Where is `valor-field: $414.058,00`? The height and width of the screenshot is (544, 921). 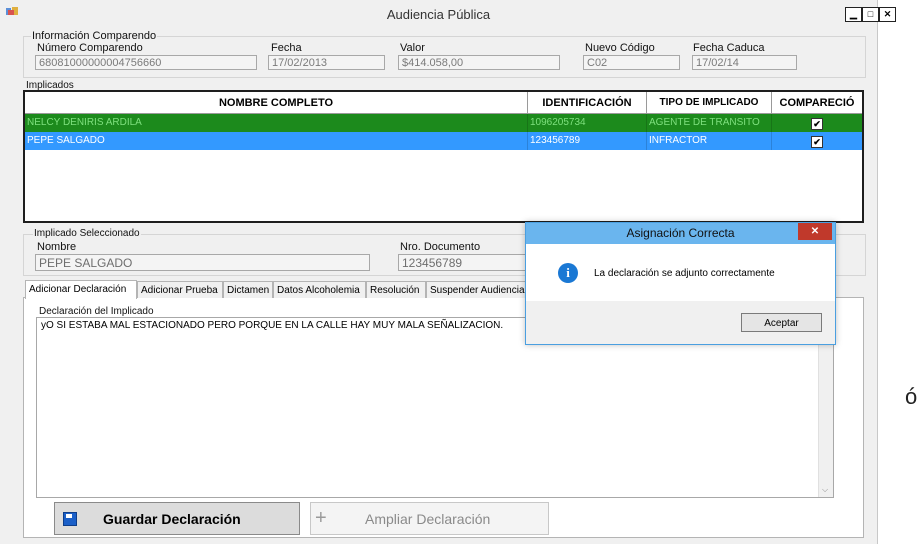 valor-field: $414.058,00 is located at coordinates (479, 62).